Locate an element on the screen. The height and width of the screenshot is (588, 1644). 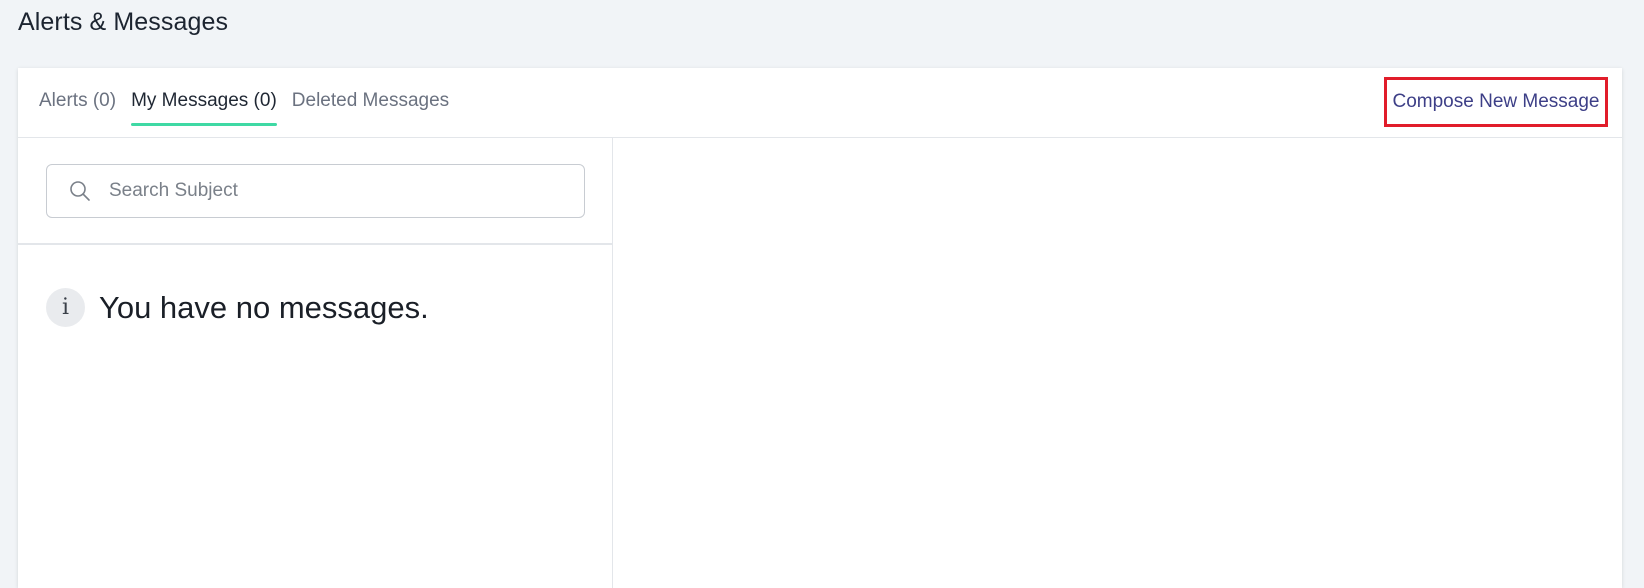
compose-new-message-link: Compose New Message is located at coordinates (1496, 102).